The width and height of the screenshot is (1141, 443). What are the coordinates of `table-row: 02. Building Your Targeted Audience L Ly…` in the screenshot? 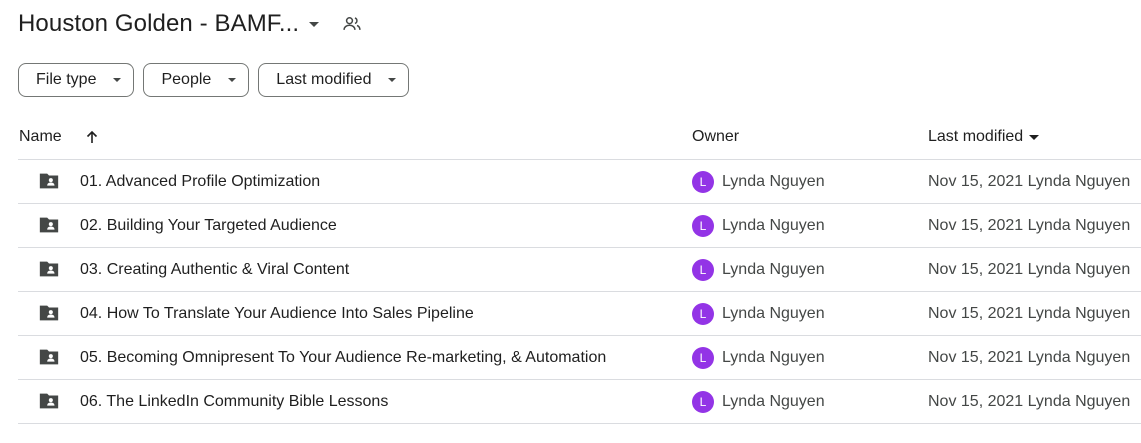 It's located at (579, 226).